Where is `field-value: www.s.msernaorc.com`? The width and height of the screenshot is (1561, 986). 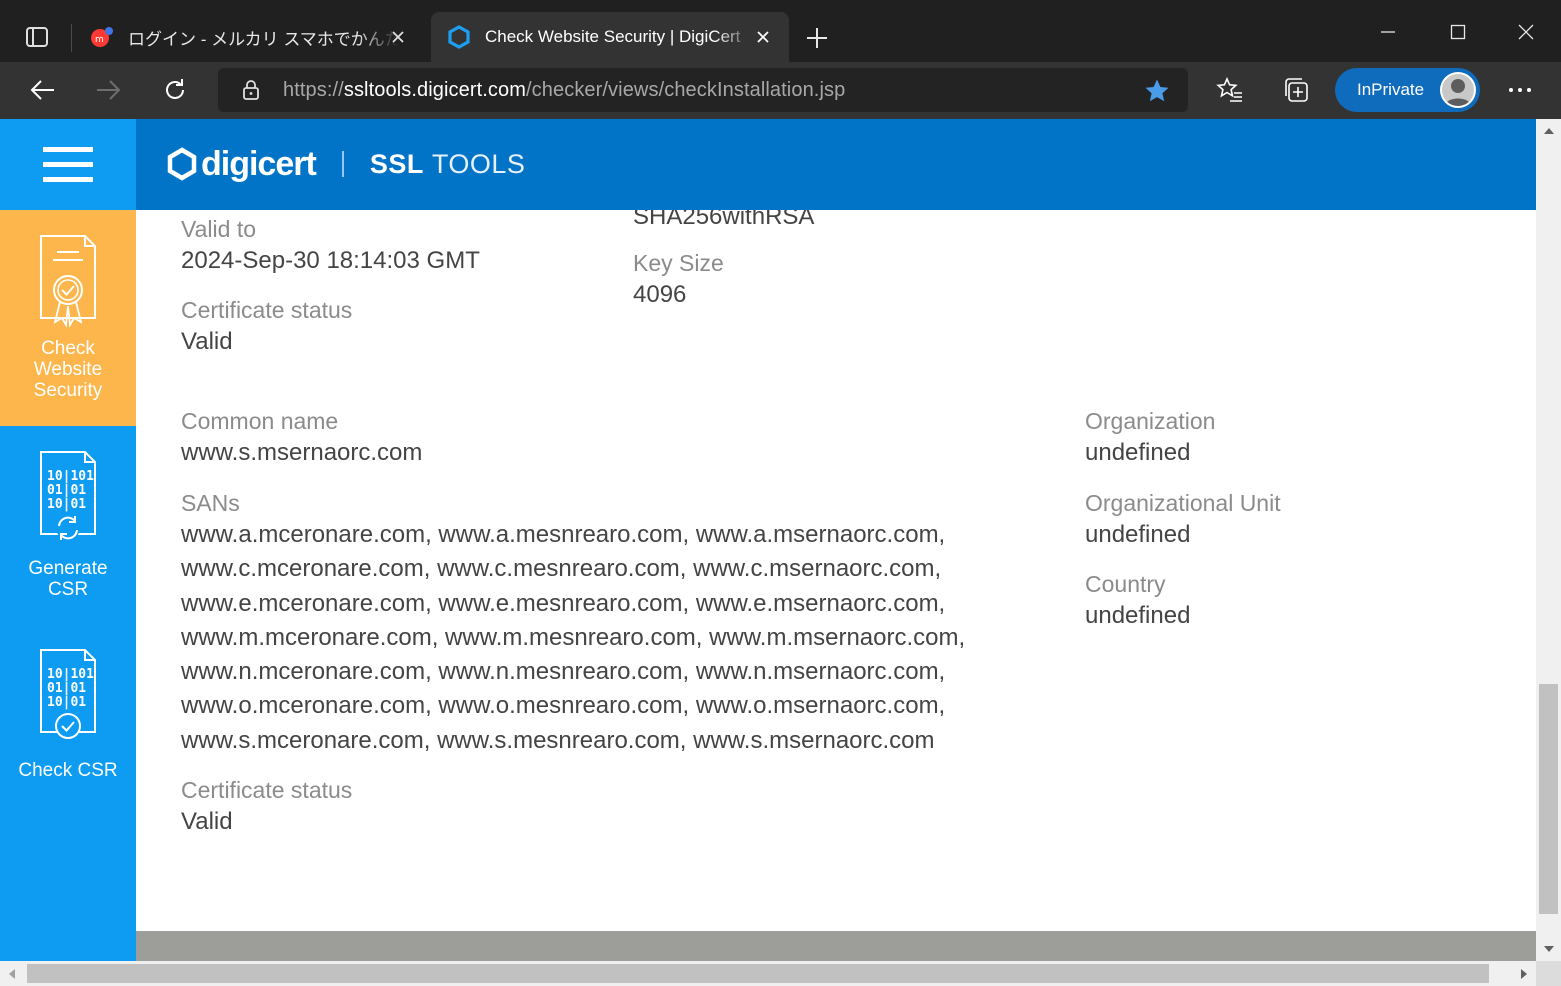 field-value: www.s.msernaorc.com is located at coordinates (302, 452).